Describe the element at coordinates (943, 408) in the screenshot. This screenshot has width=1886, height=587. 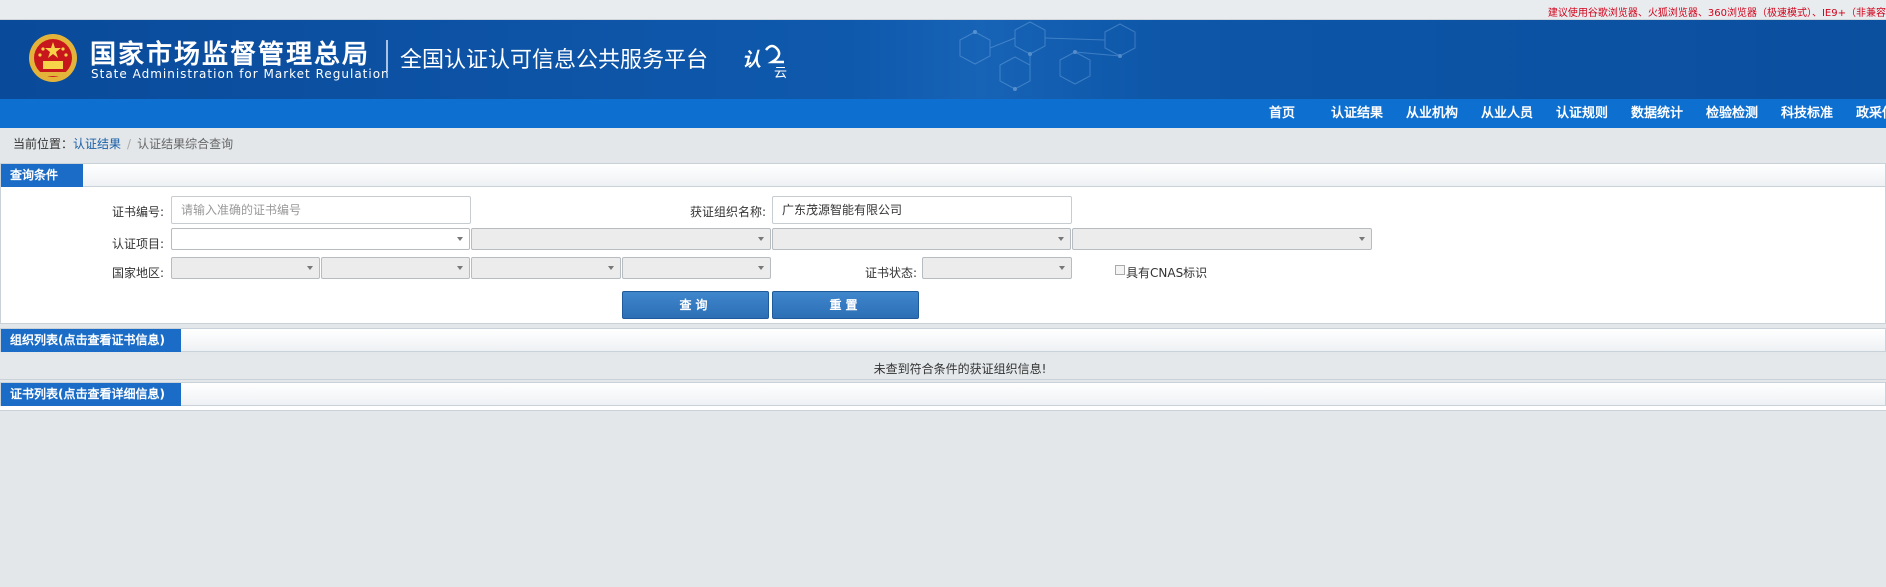
I see `cert-list-body` at that location.